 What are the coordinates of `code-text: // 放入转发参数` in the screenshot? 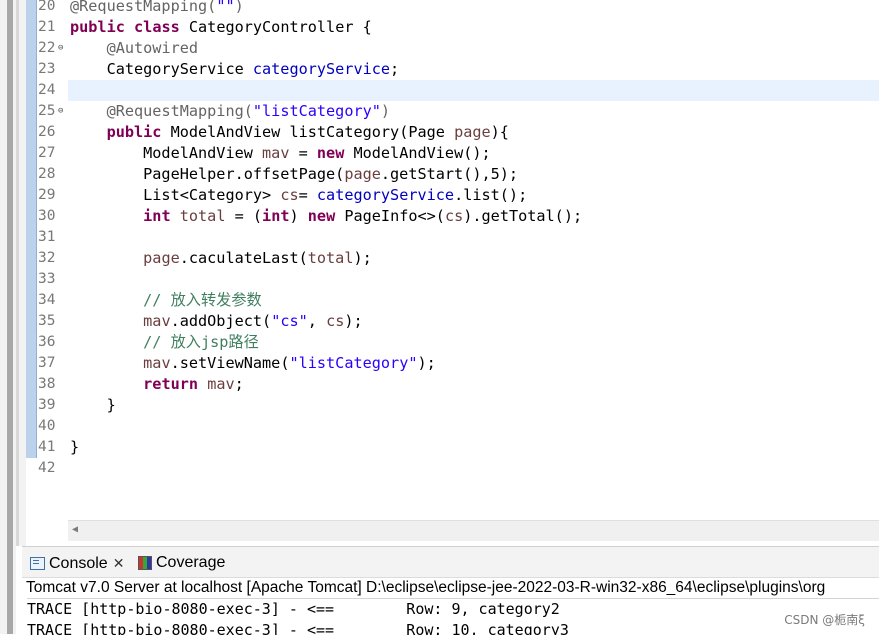 It's located at (166, 300).